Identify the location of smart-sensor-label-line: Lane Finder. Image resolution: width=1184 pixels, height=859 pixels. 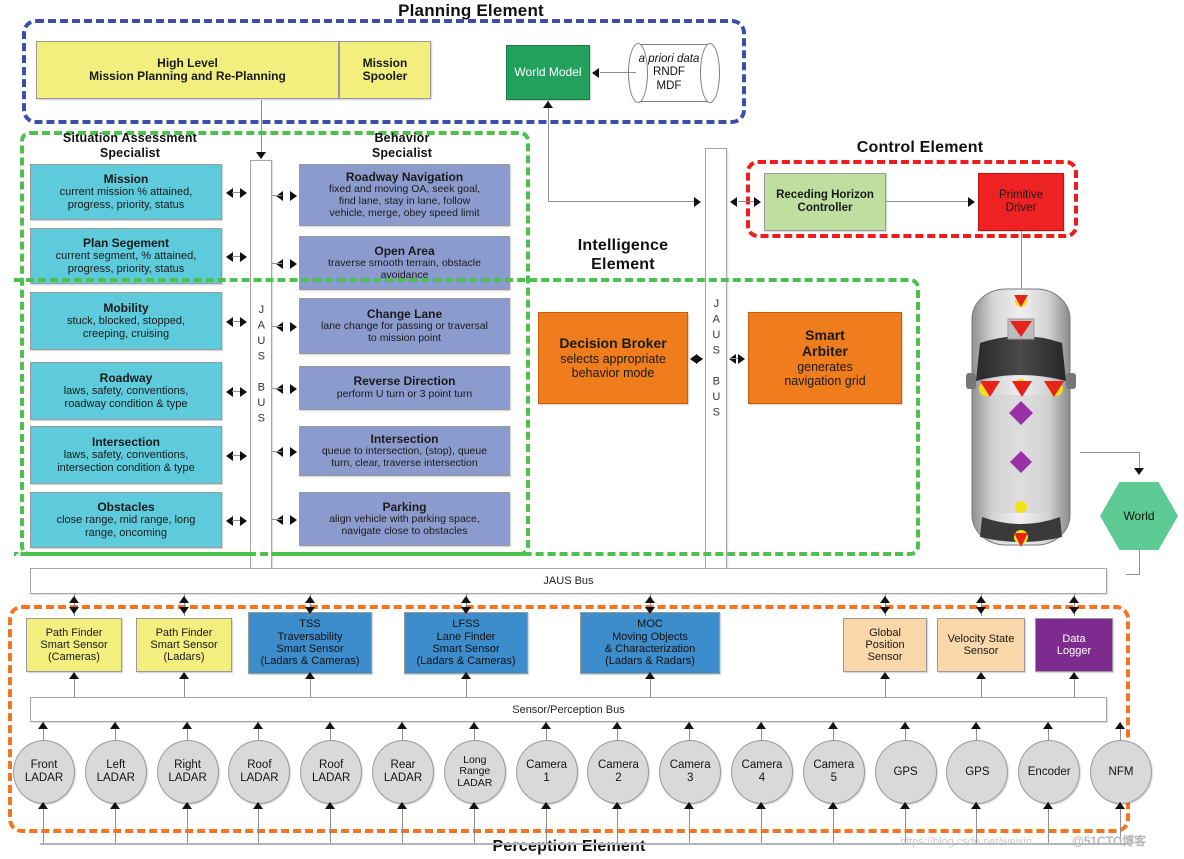
(466, 636).